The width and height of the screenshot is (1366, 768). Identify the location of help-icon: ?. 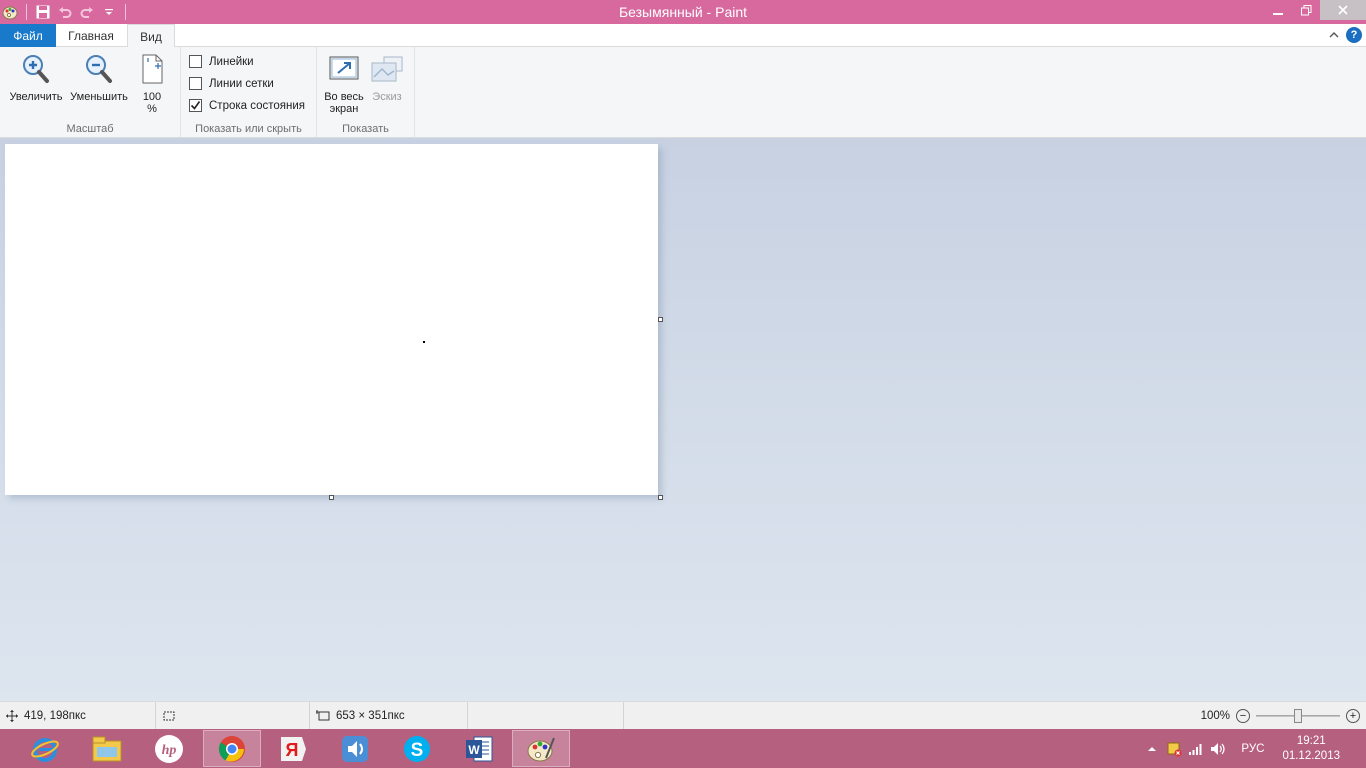
(1354, 35).